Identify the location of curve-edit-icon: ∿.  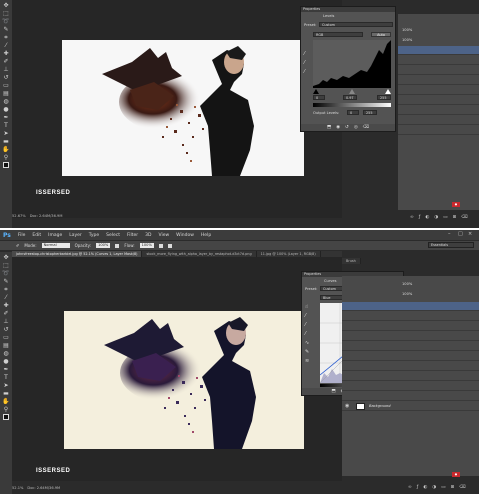
(307, 343).